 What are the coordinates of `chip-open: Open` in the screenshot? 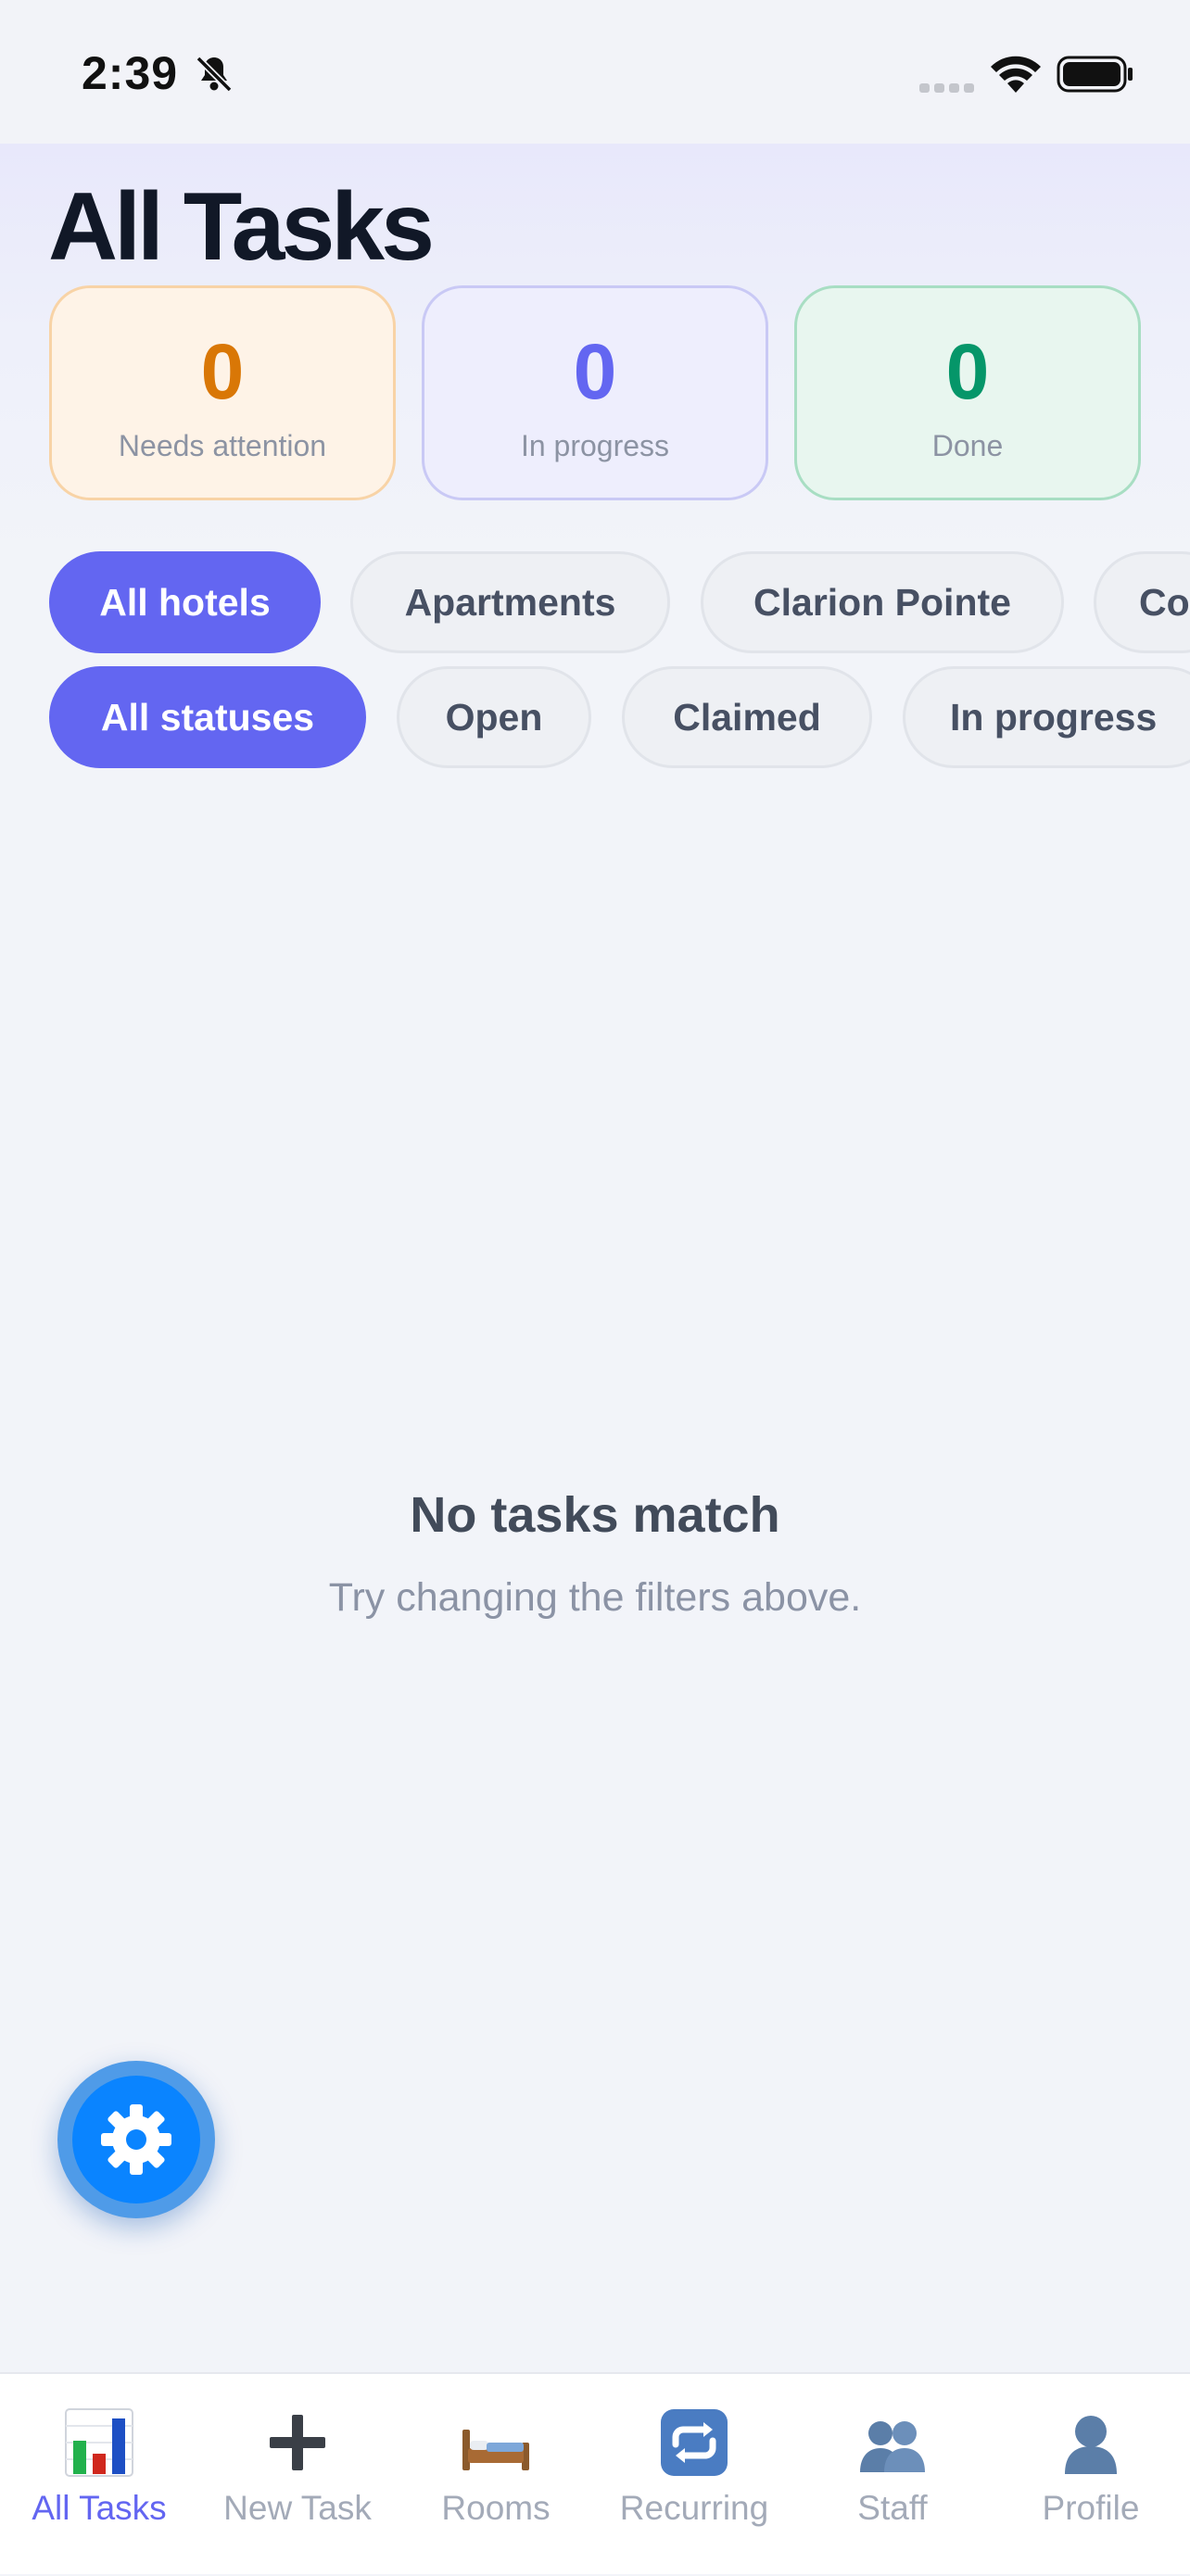 It's located at (494, 717).